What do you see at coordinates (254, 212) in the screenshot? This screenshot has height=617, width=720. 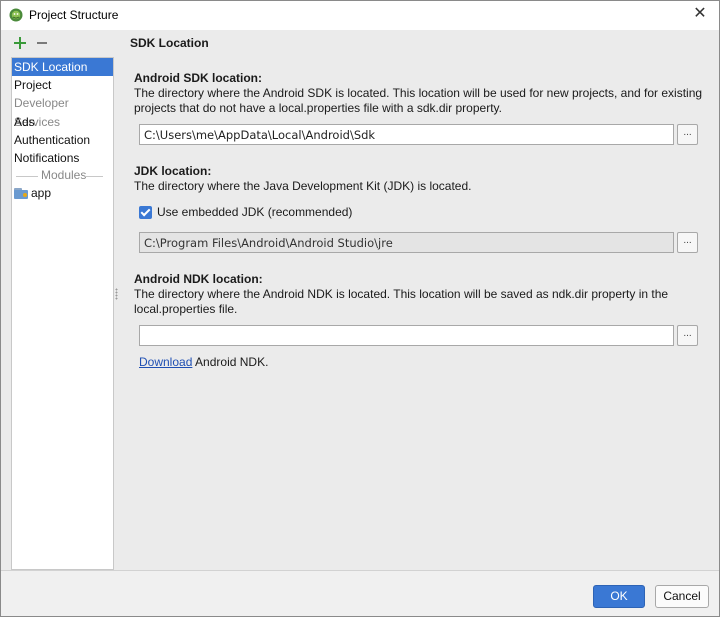 I see `use-embedded-jdk-label: Use embedded JDK (recommended)` at bounding box center [254, 212].